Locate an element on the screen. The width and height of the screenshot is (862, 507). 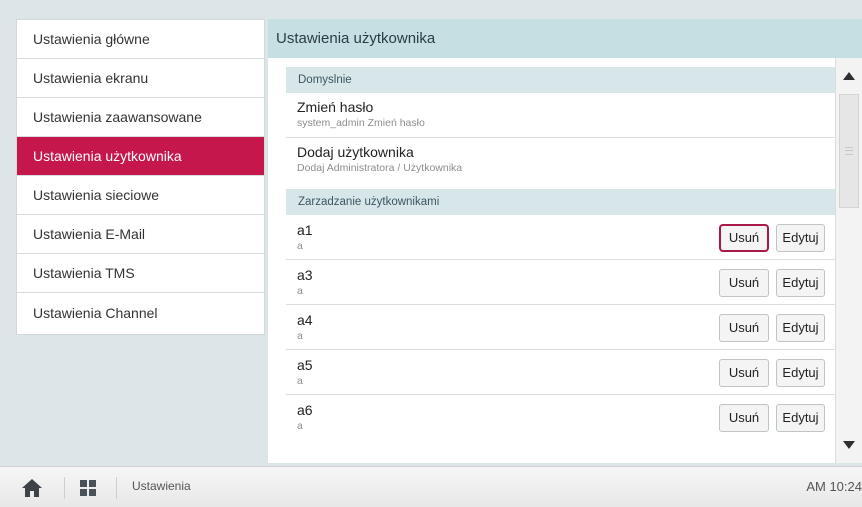
sidebar-item-screen: Ustawienia ekranu is located at coordinates (140, 78).